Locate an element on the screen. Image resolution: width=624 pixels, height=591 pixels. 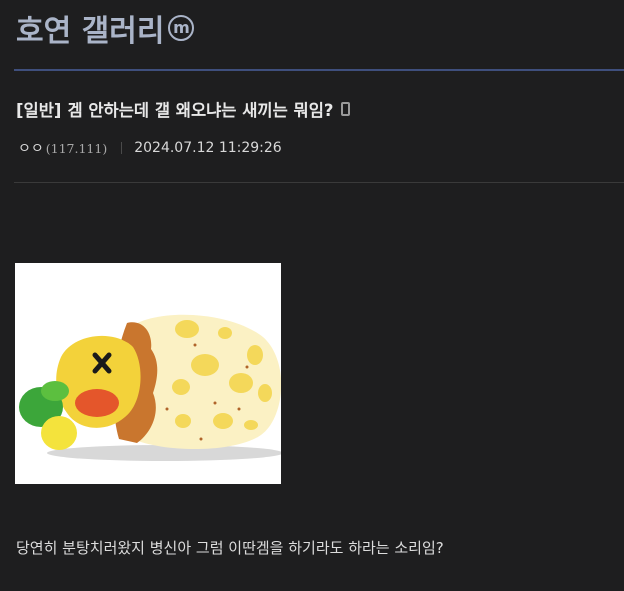
post-datetime: 2024.07.12 11:29:26 is located at coordinates (208, 148).